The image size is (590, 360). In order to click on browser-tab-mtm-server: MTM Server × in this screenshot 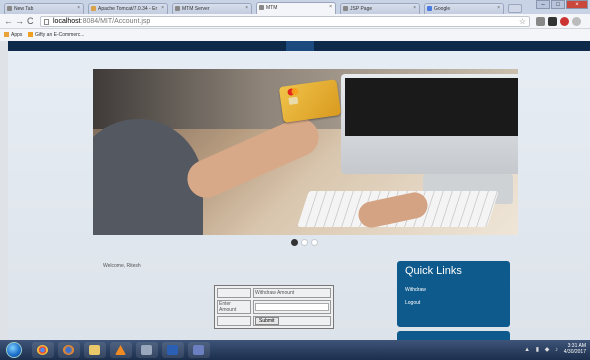, I will do `click(212, 8)`.